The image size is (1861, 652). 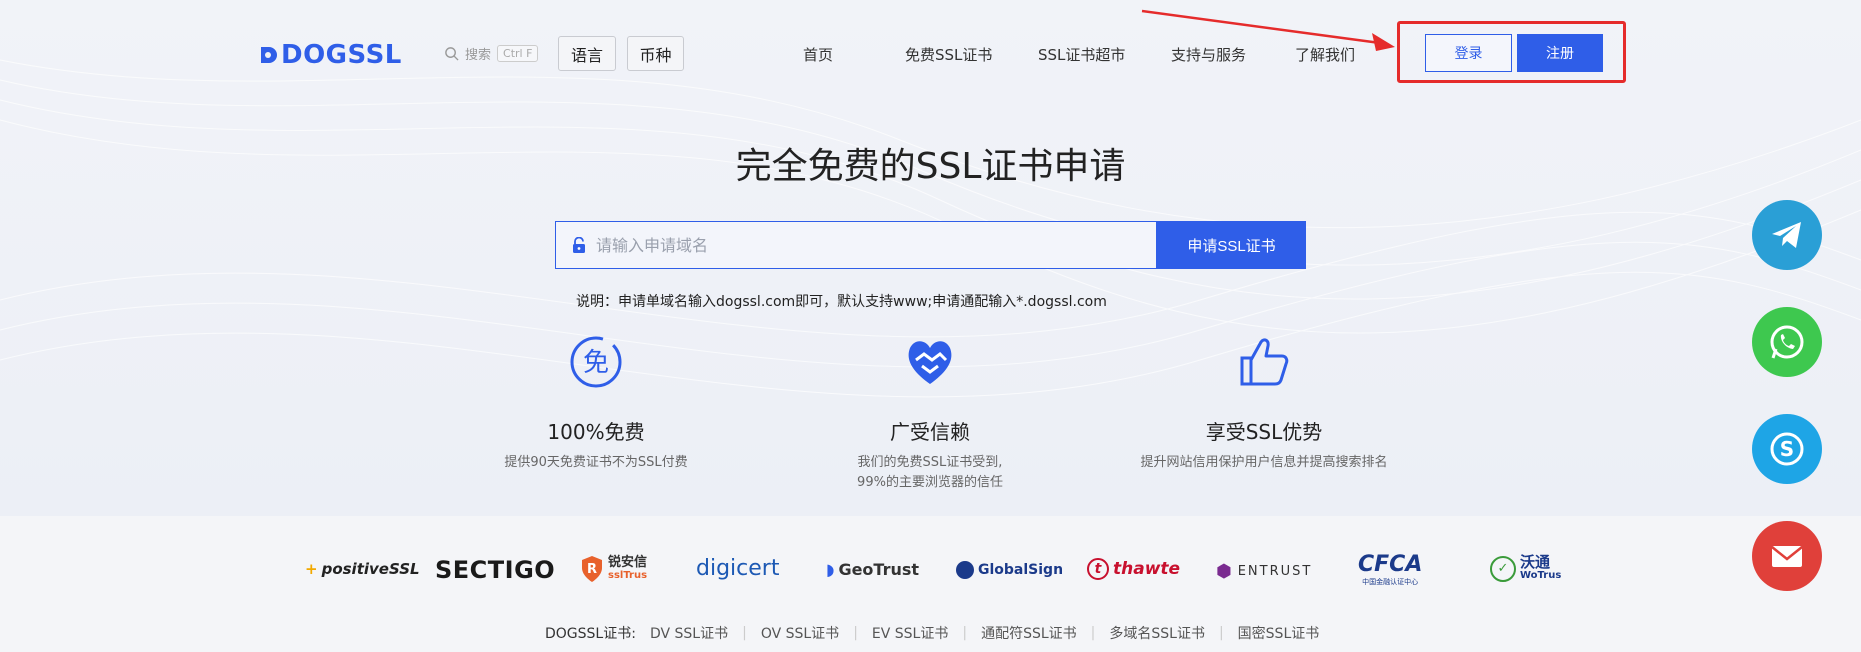 What do you see at coordinates (655, 53) in the screenshot?
I see `currency-button: 币种` at bounding box center [655, 53].